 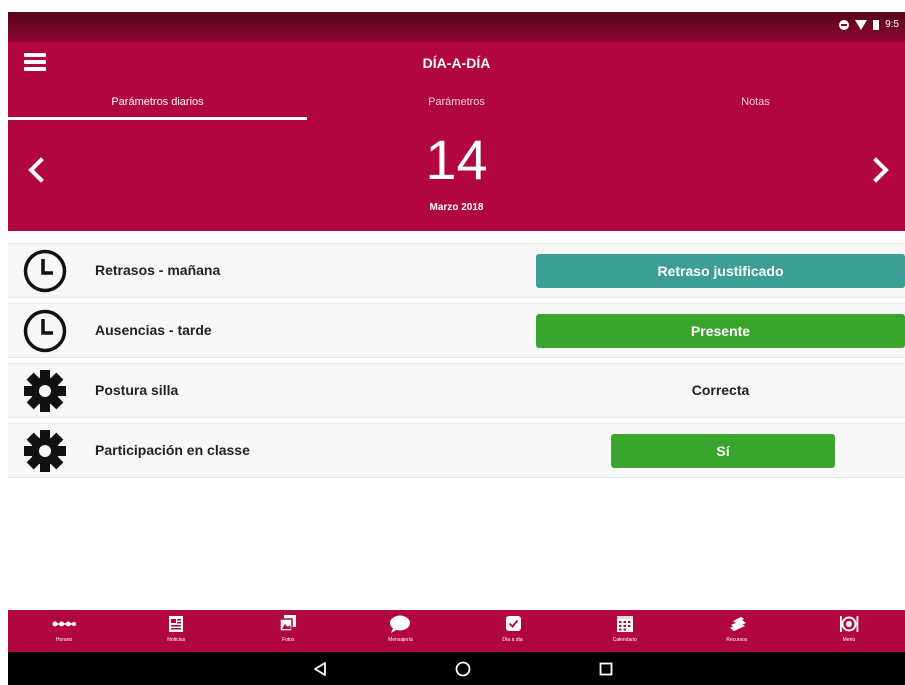 What do you see at coordinates (288, 640) in the screenshot?
I see `nav-label: Fotos` at bounding box center [288, 640].